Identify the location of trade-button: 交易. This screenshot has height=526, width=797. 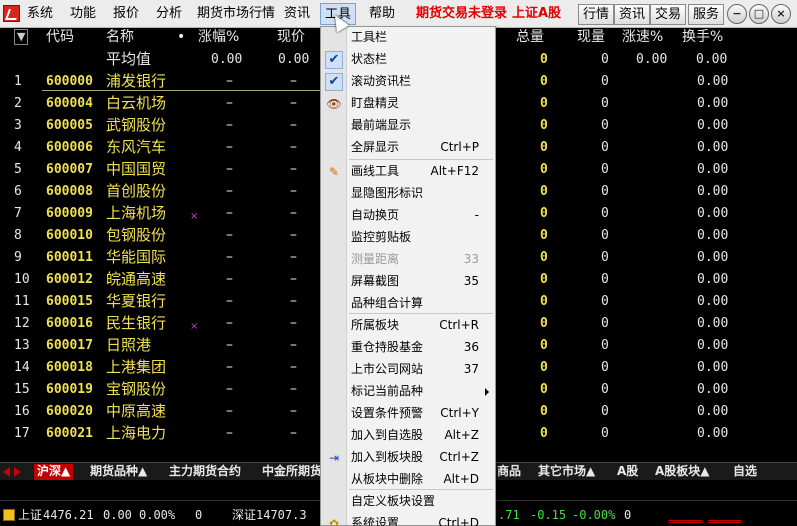
(668, 14).